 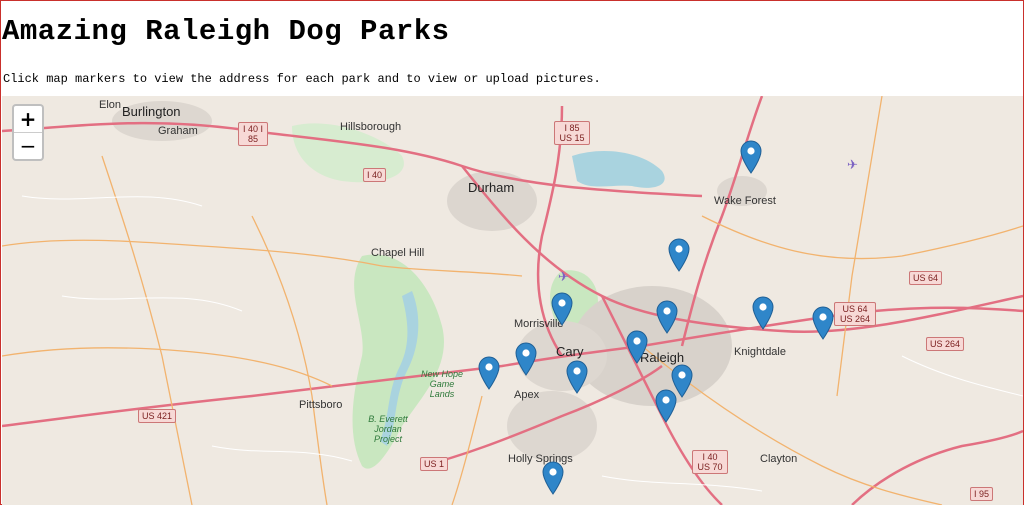 What do you see at coordinates (760, 352) in the screenshot?
I see `place-label: Knightdale` at bounding box center [760, 352].